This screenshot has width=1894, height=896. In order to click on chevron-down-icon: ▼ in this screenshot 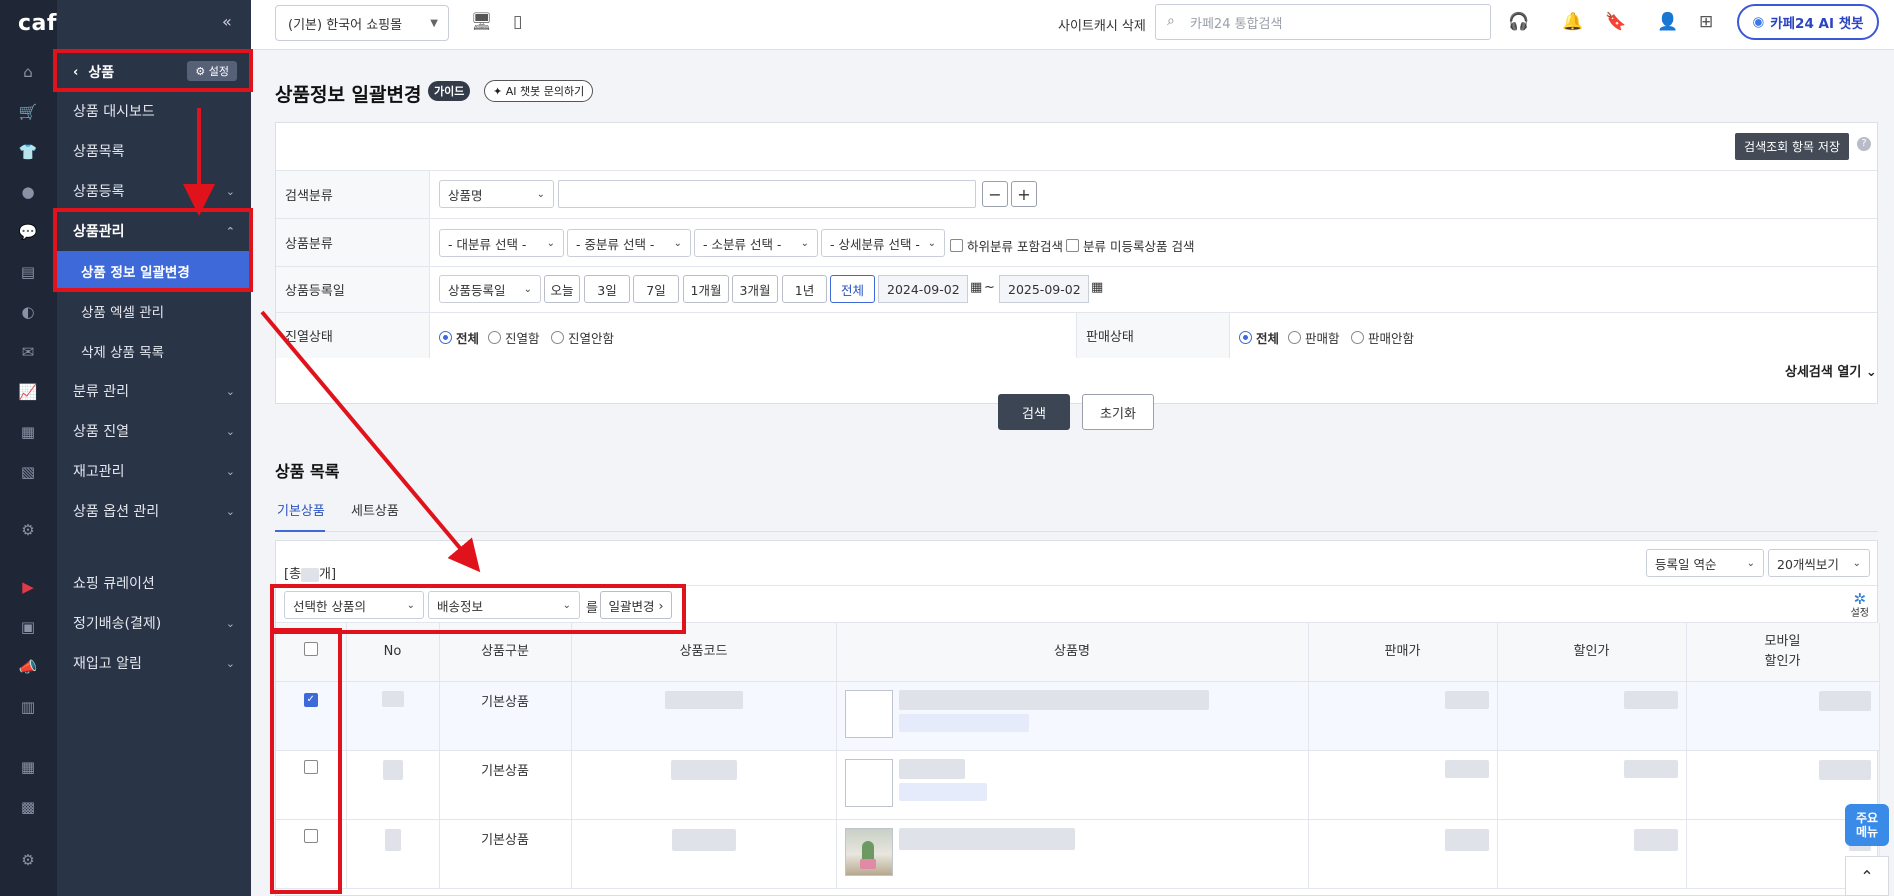, I will do `click(434, 23)`.